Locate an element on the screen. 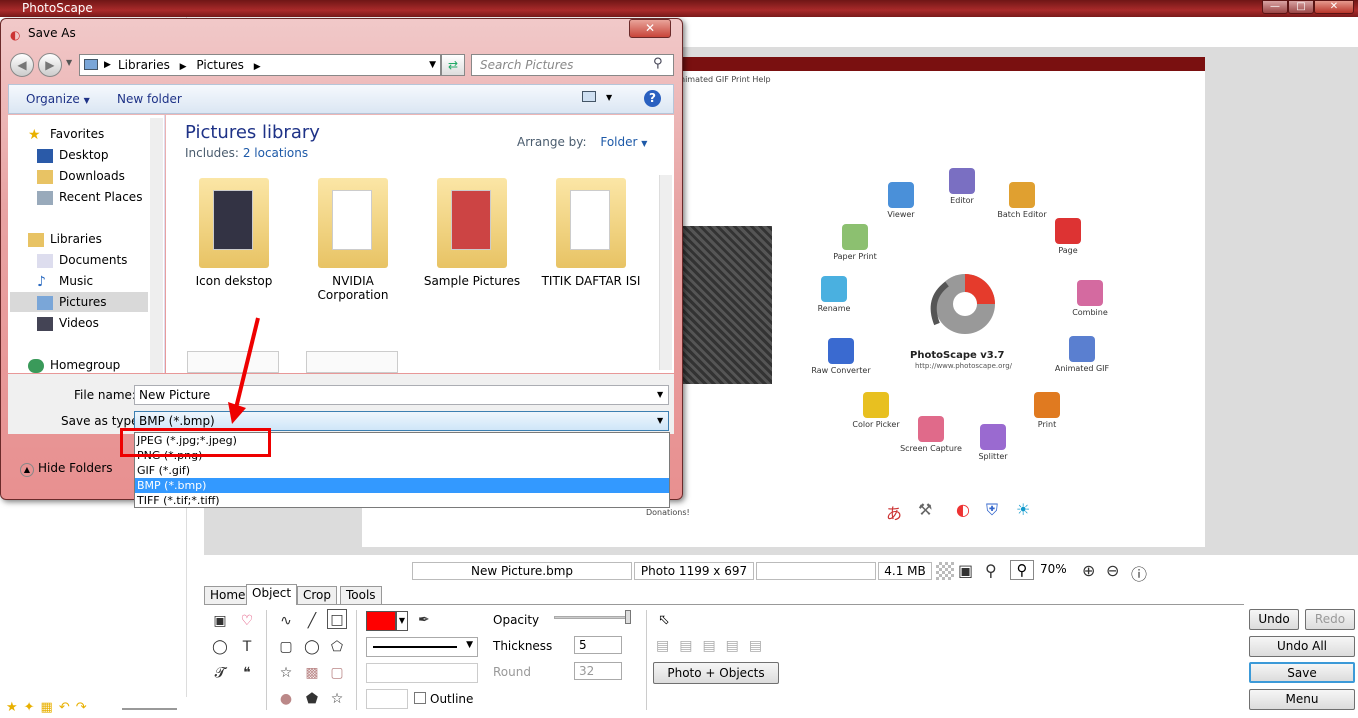  view-icon is located at coordinates (589, 96).